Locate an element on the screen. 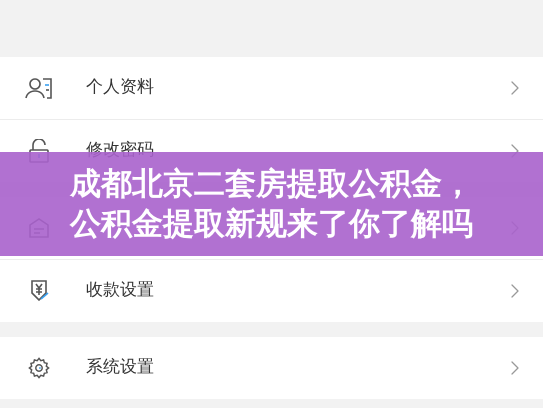  menu-label: 系统设置 is located at coordinates (120, 368).